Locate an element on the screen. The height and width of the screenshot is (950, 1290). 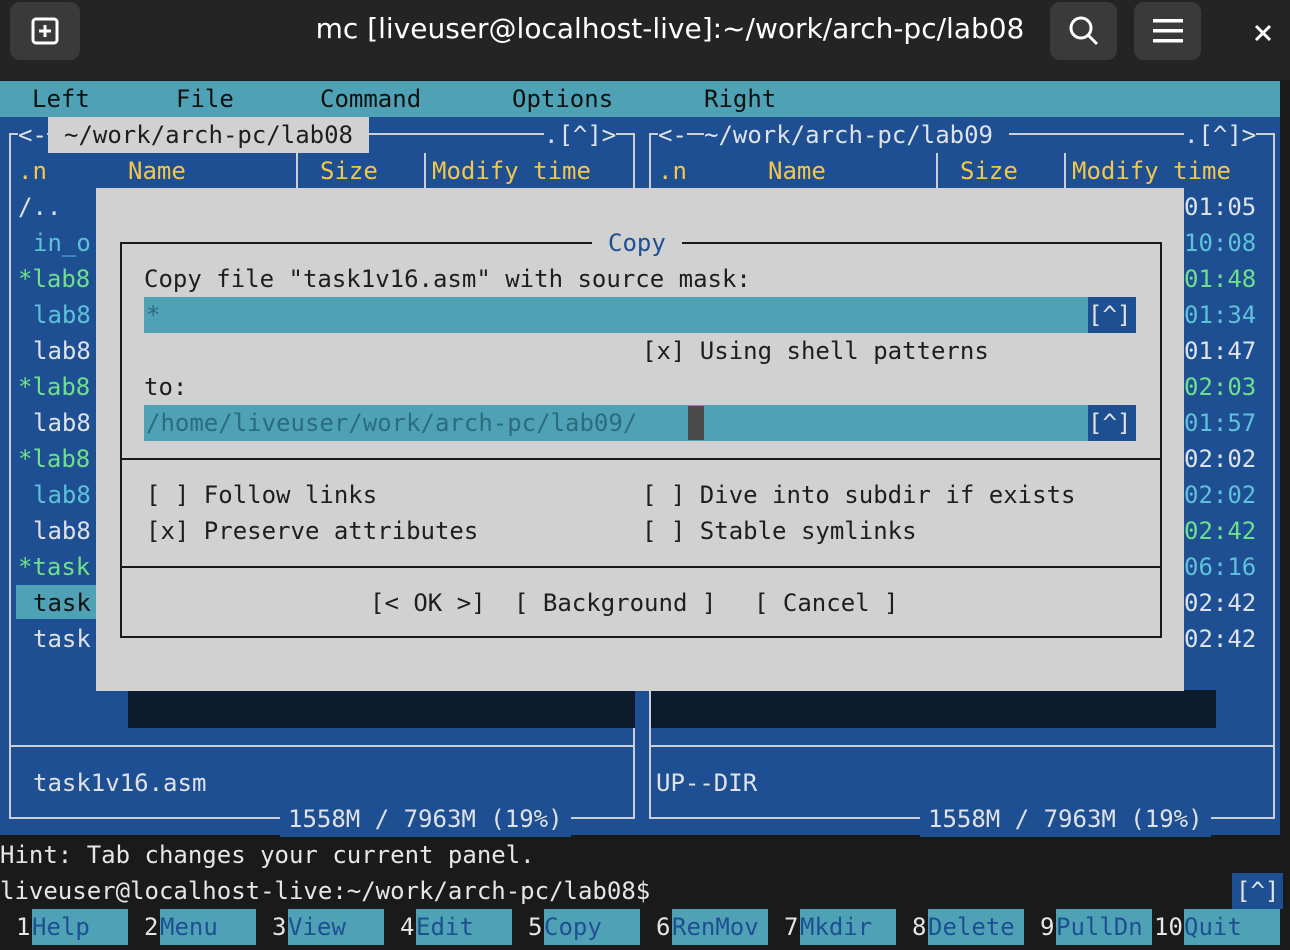
new-tab-button is located at coordinates (45, 31).